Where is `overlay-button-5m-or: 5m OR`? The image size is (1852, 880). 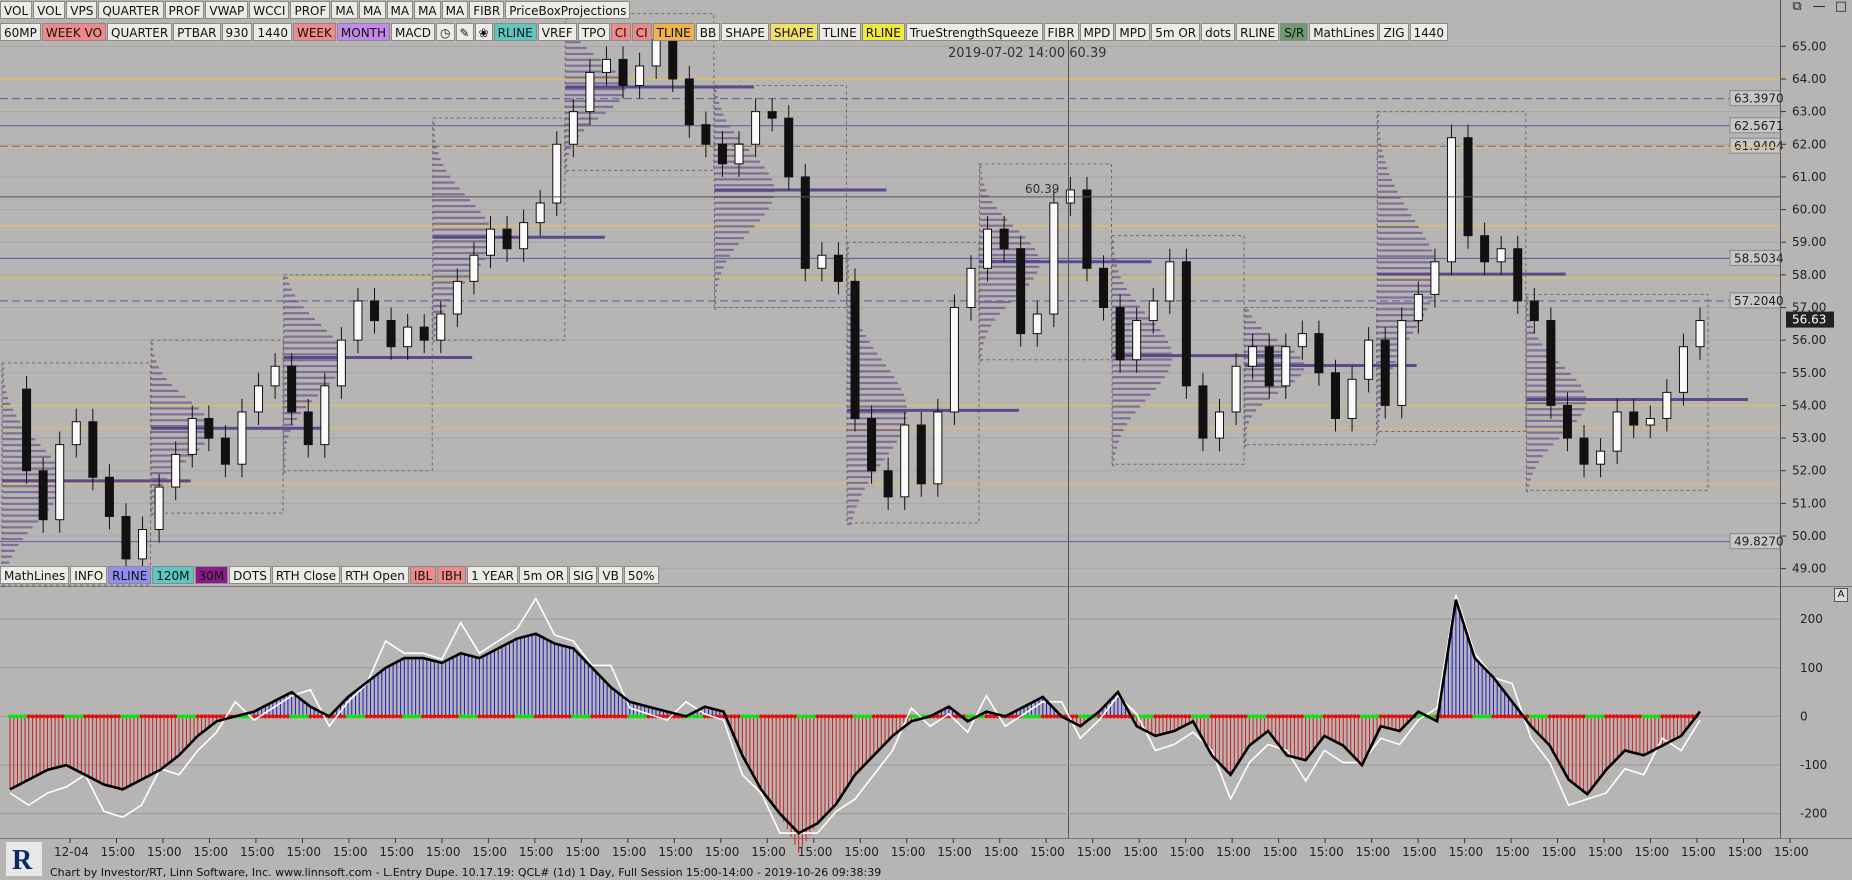
overlay-button-5m-or: 5m OR is located at coordinates (543, 575).